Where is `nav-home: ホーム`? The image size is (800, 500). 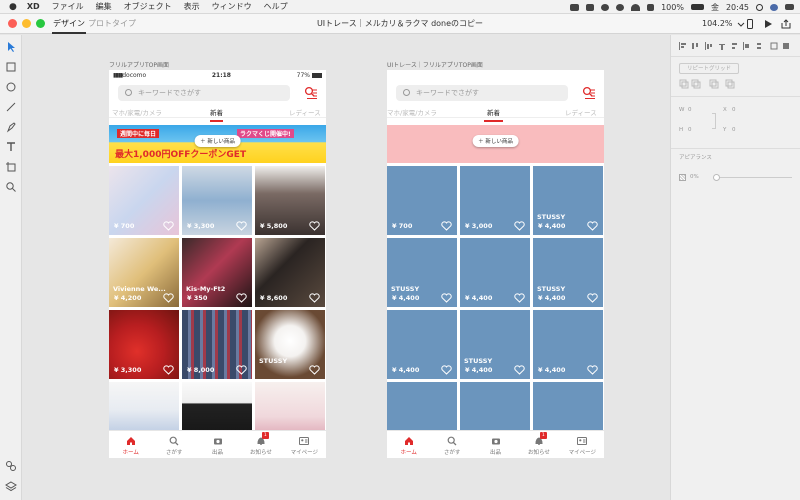
nav-home: ホーム is located at coordinates (408, 444).